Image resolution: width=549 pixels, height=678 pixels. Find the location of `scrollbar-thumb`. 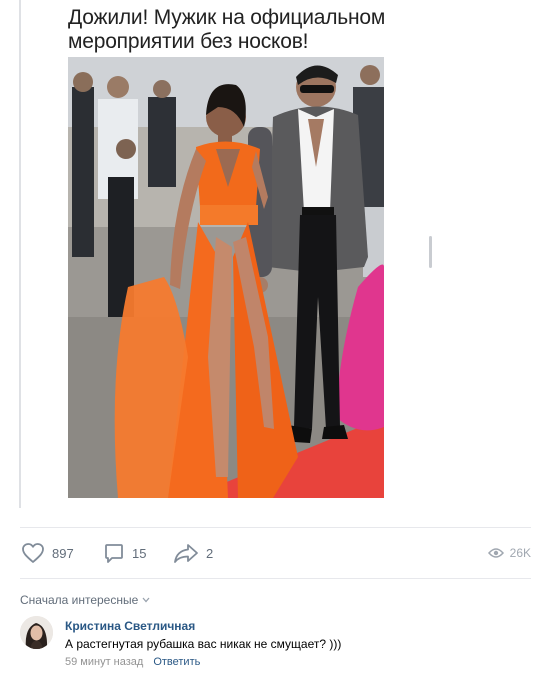

scrollbar-thumb is located at coordinates (430, 252).